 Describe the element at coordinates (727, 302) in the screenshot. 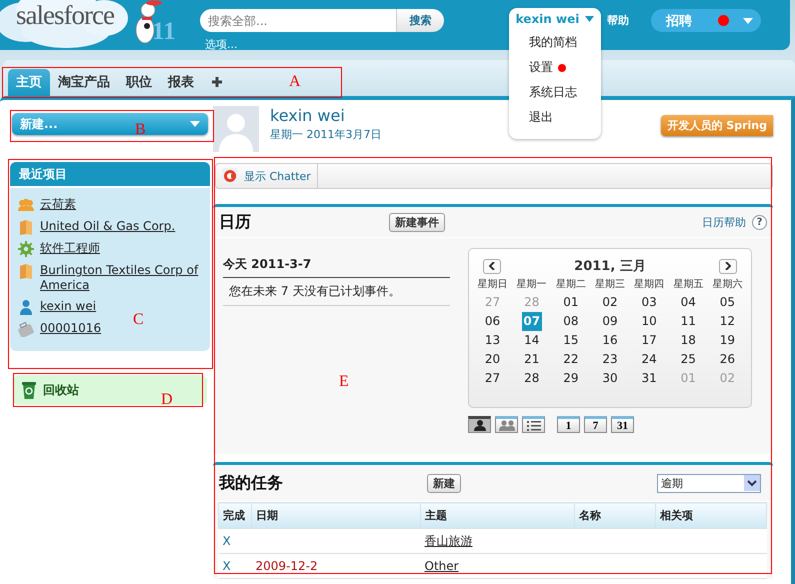

I see `calendar-day: 05` at that location.